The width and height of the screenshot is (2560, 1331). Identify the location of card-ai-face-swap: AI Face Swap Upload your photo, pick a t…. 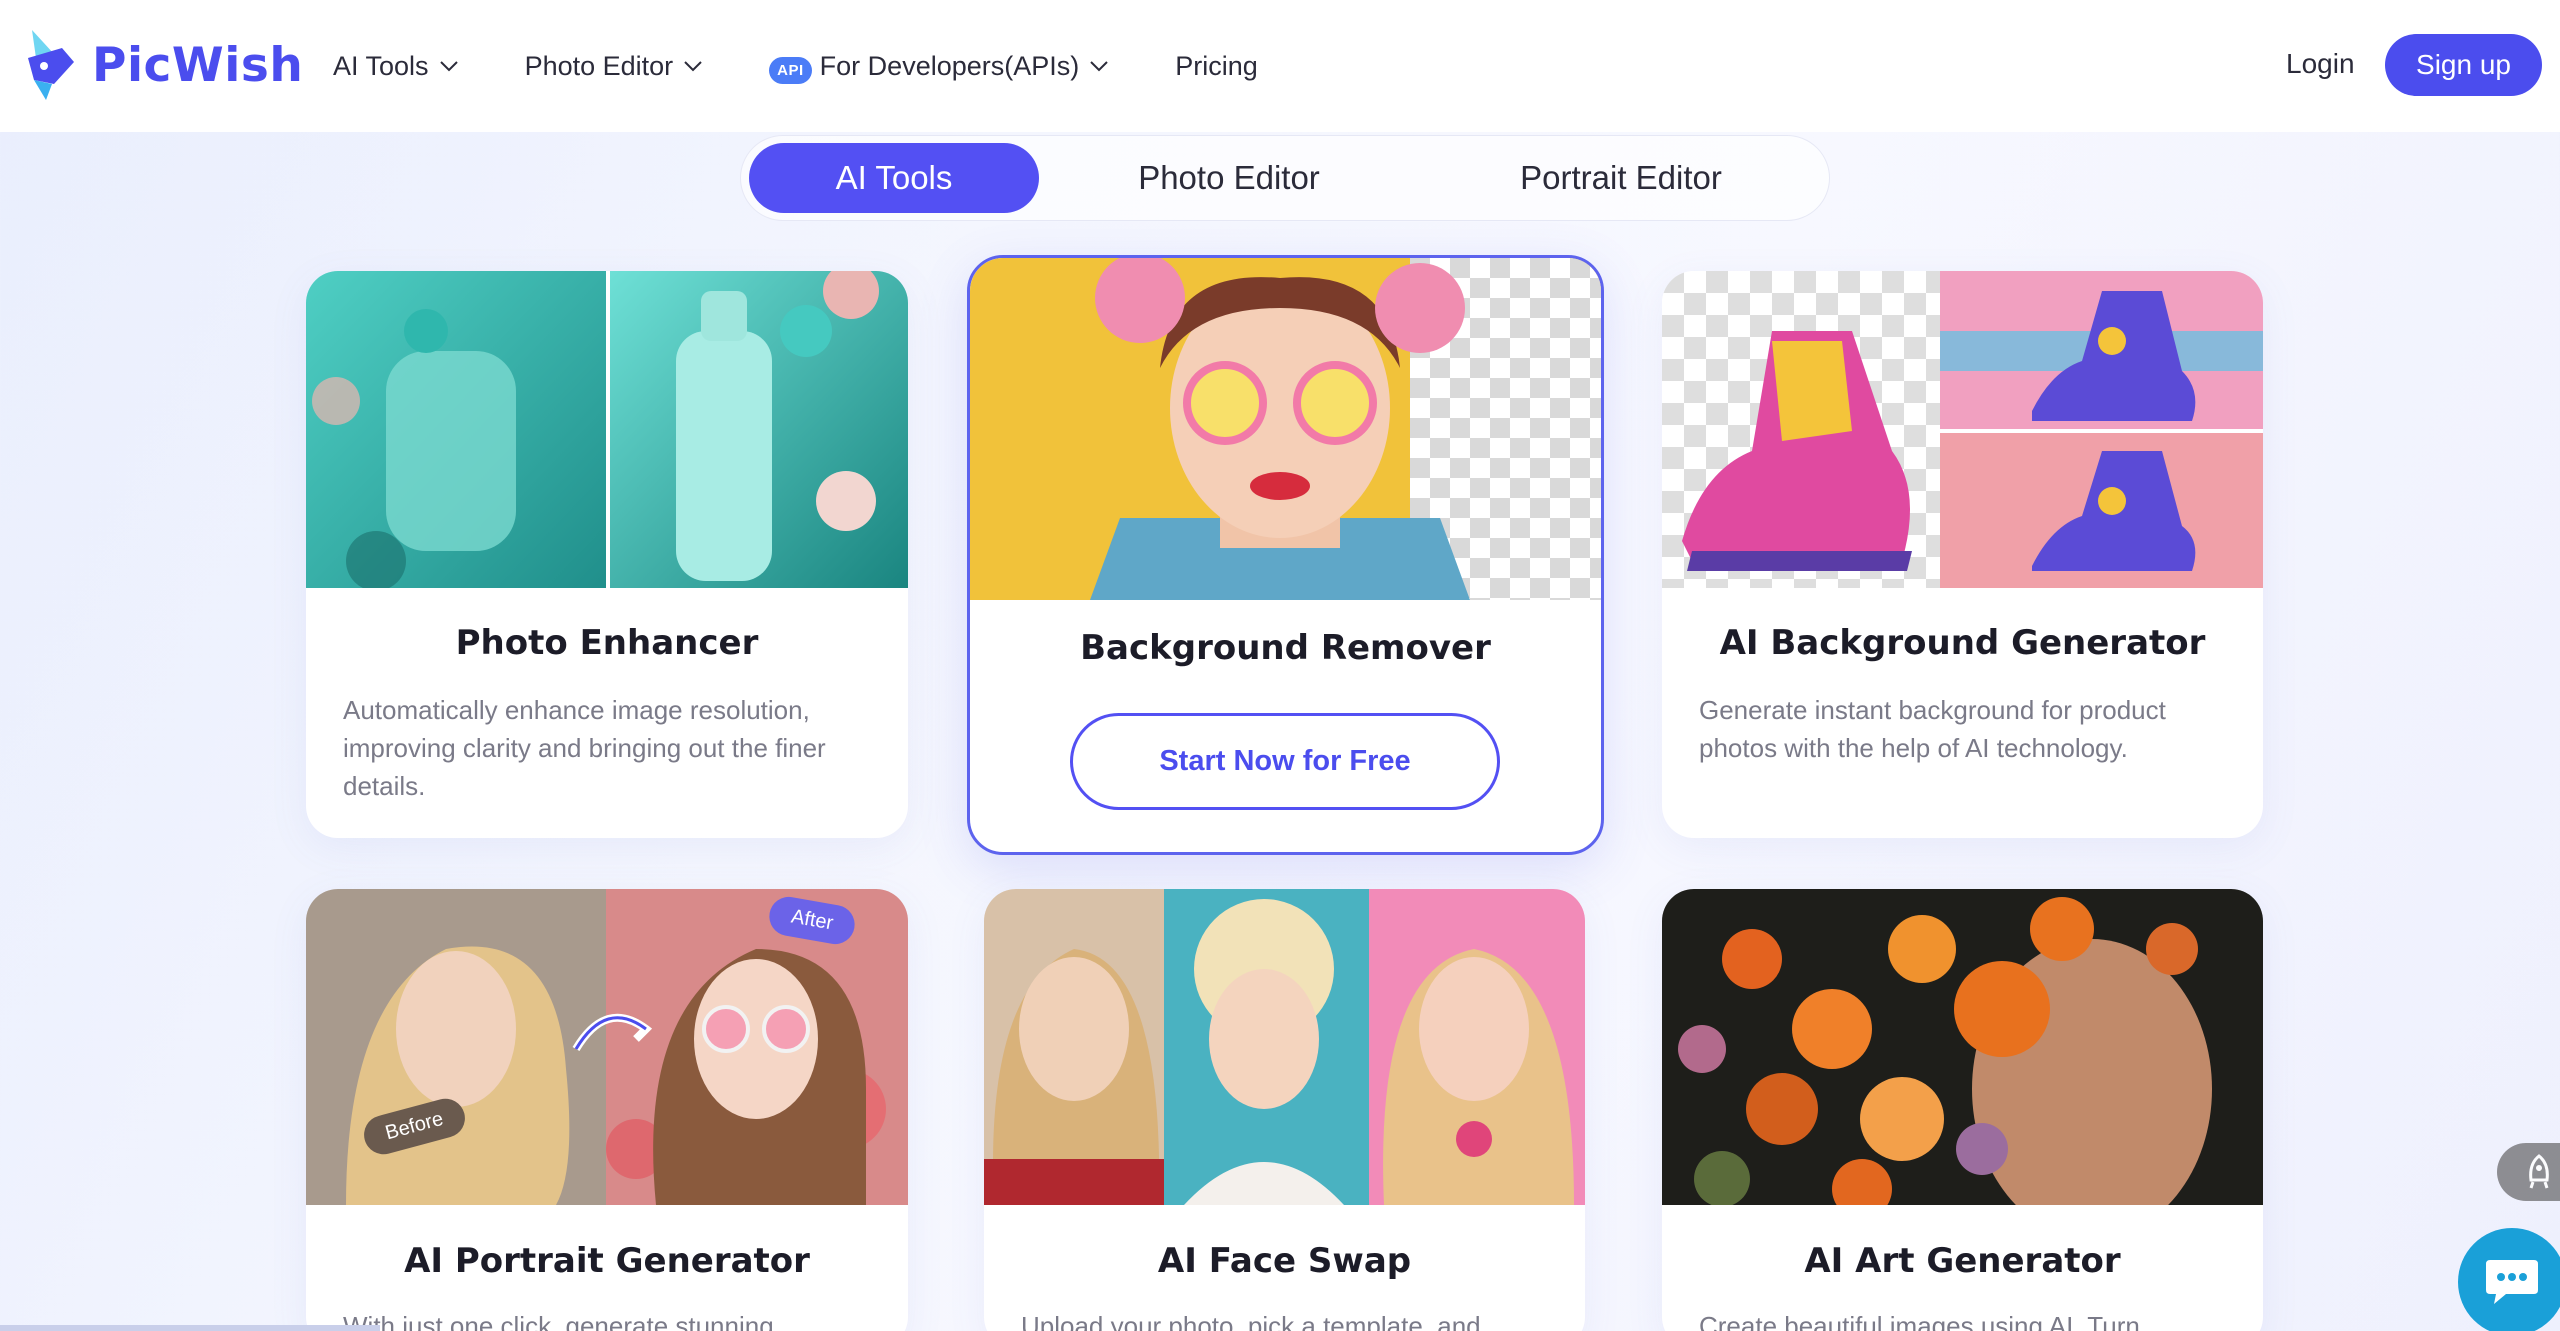
(1284, 1110).